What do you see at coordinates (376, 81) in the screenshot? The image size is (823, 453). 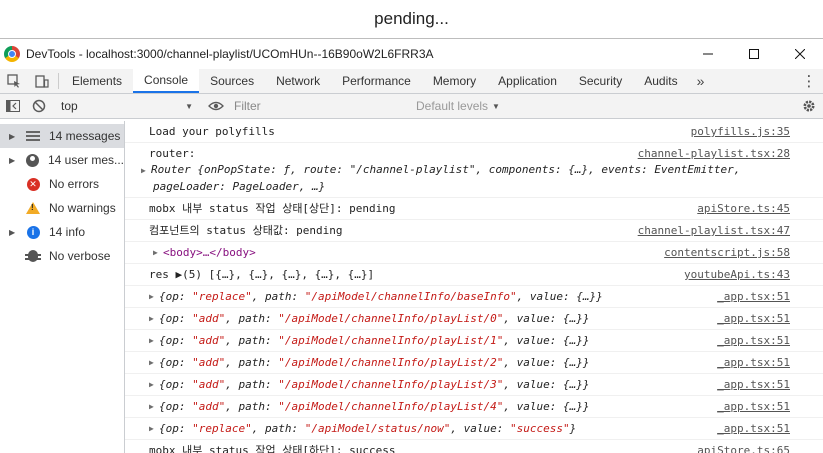 I see `tab-performance: Performance` at bounding box center [376, 81].